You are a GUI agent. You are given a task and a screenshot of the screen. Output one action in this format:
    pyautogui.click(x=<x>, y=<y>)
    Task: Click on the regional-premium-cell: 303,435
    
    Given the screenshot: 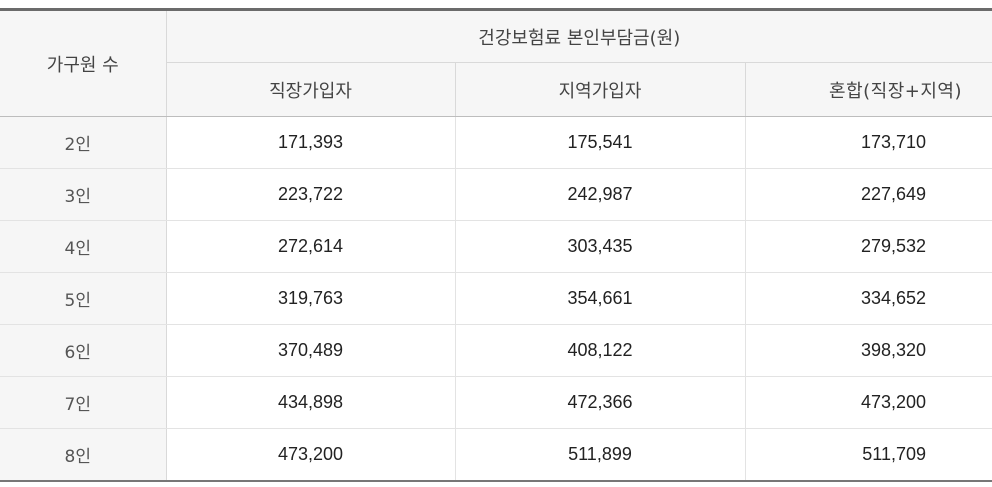 What is the action you would take?
    pyautogui.click(x=600, y=246)
    